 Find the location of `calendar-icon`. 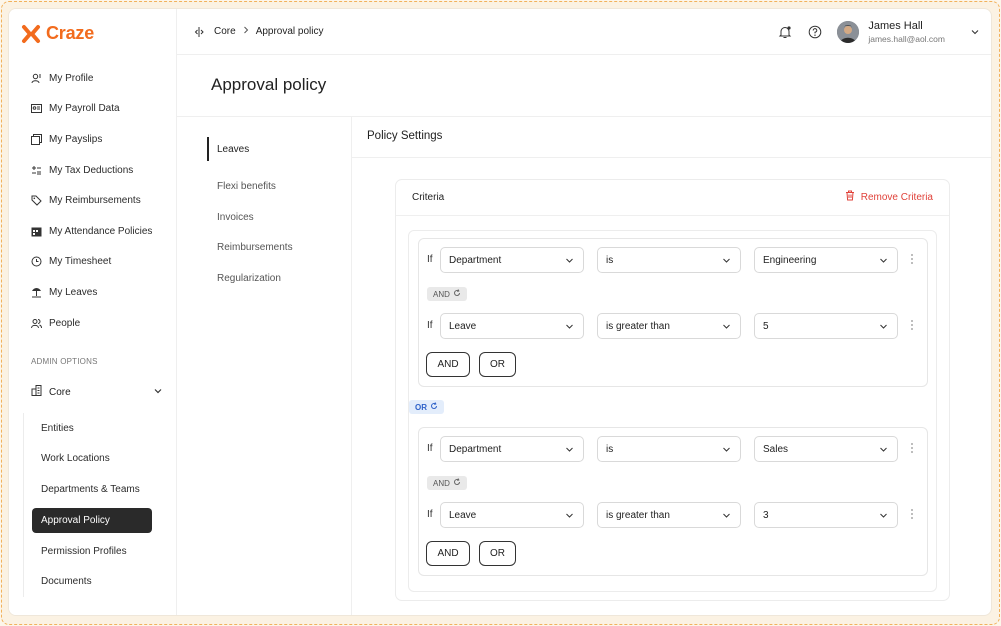

calendar-icon is located at coordinates (36, 231).